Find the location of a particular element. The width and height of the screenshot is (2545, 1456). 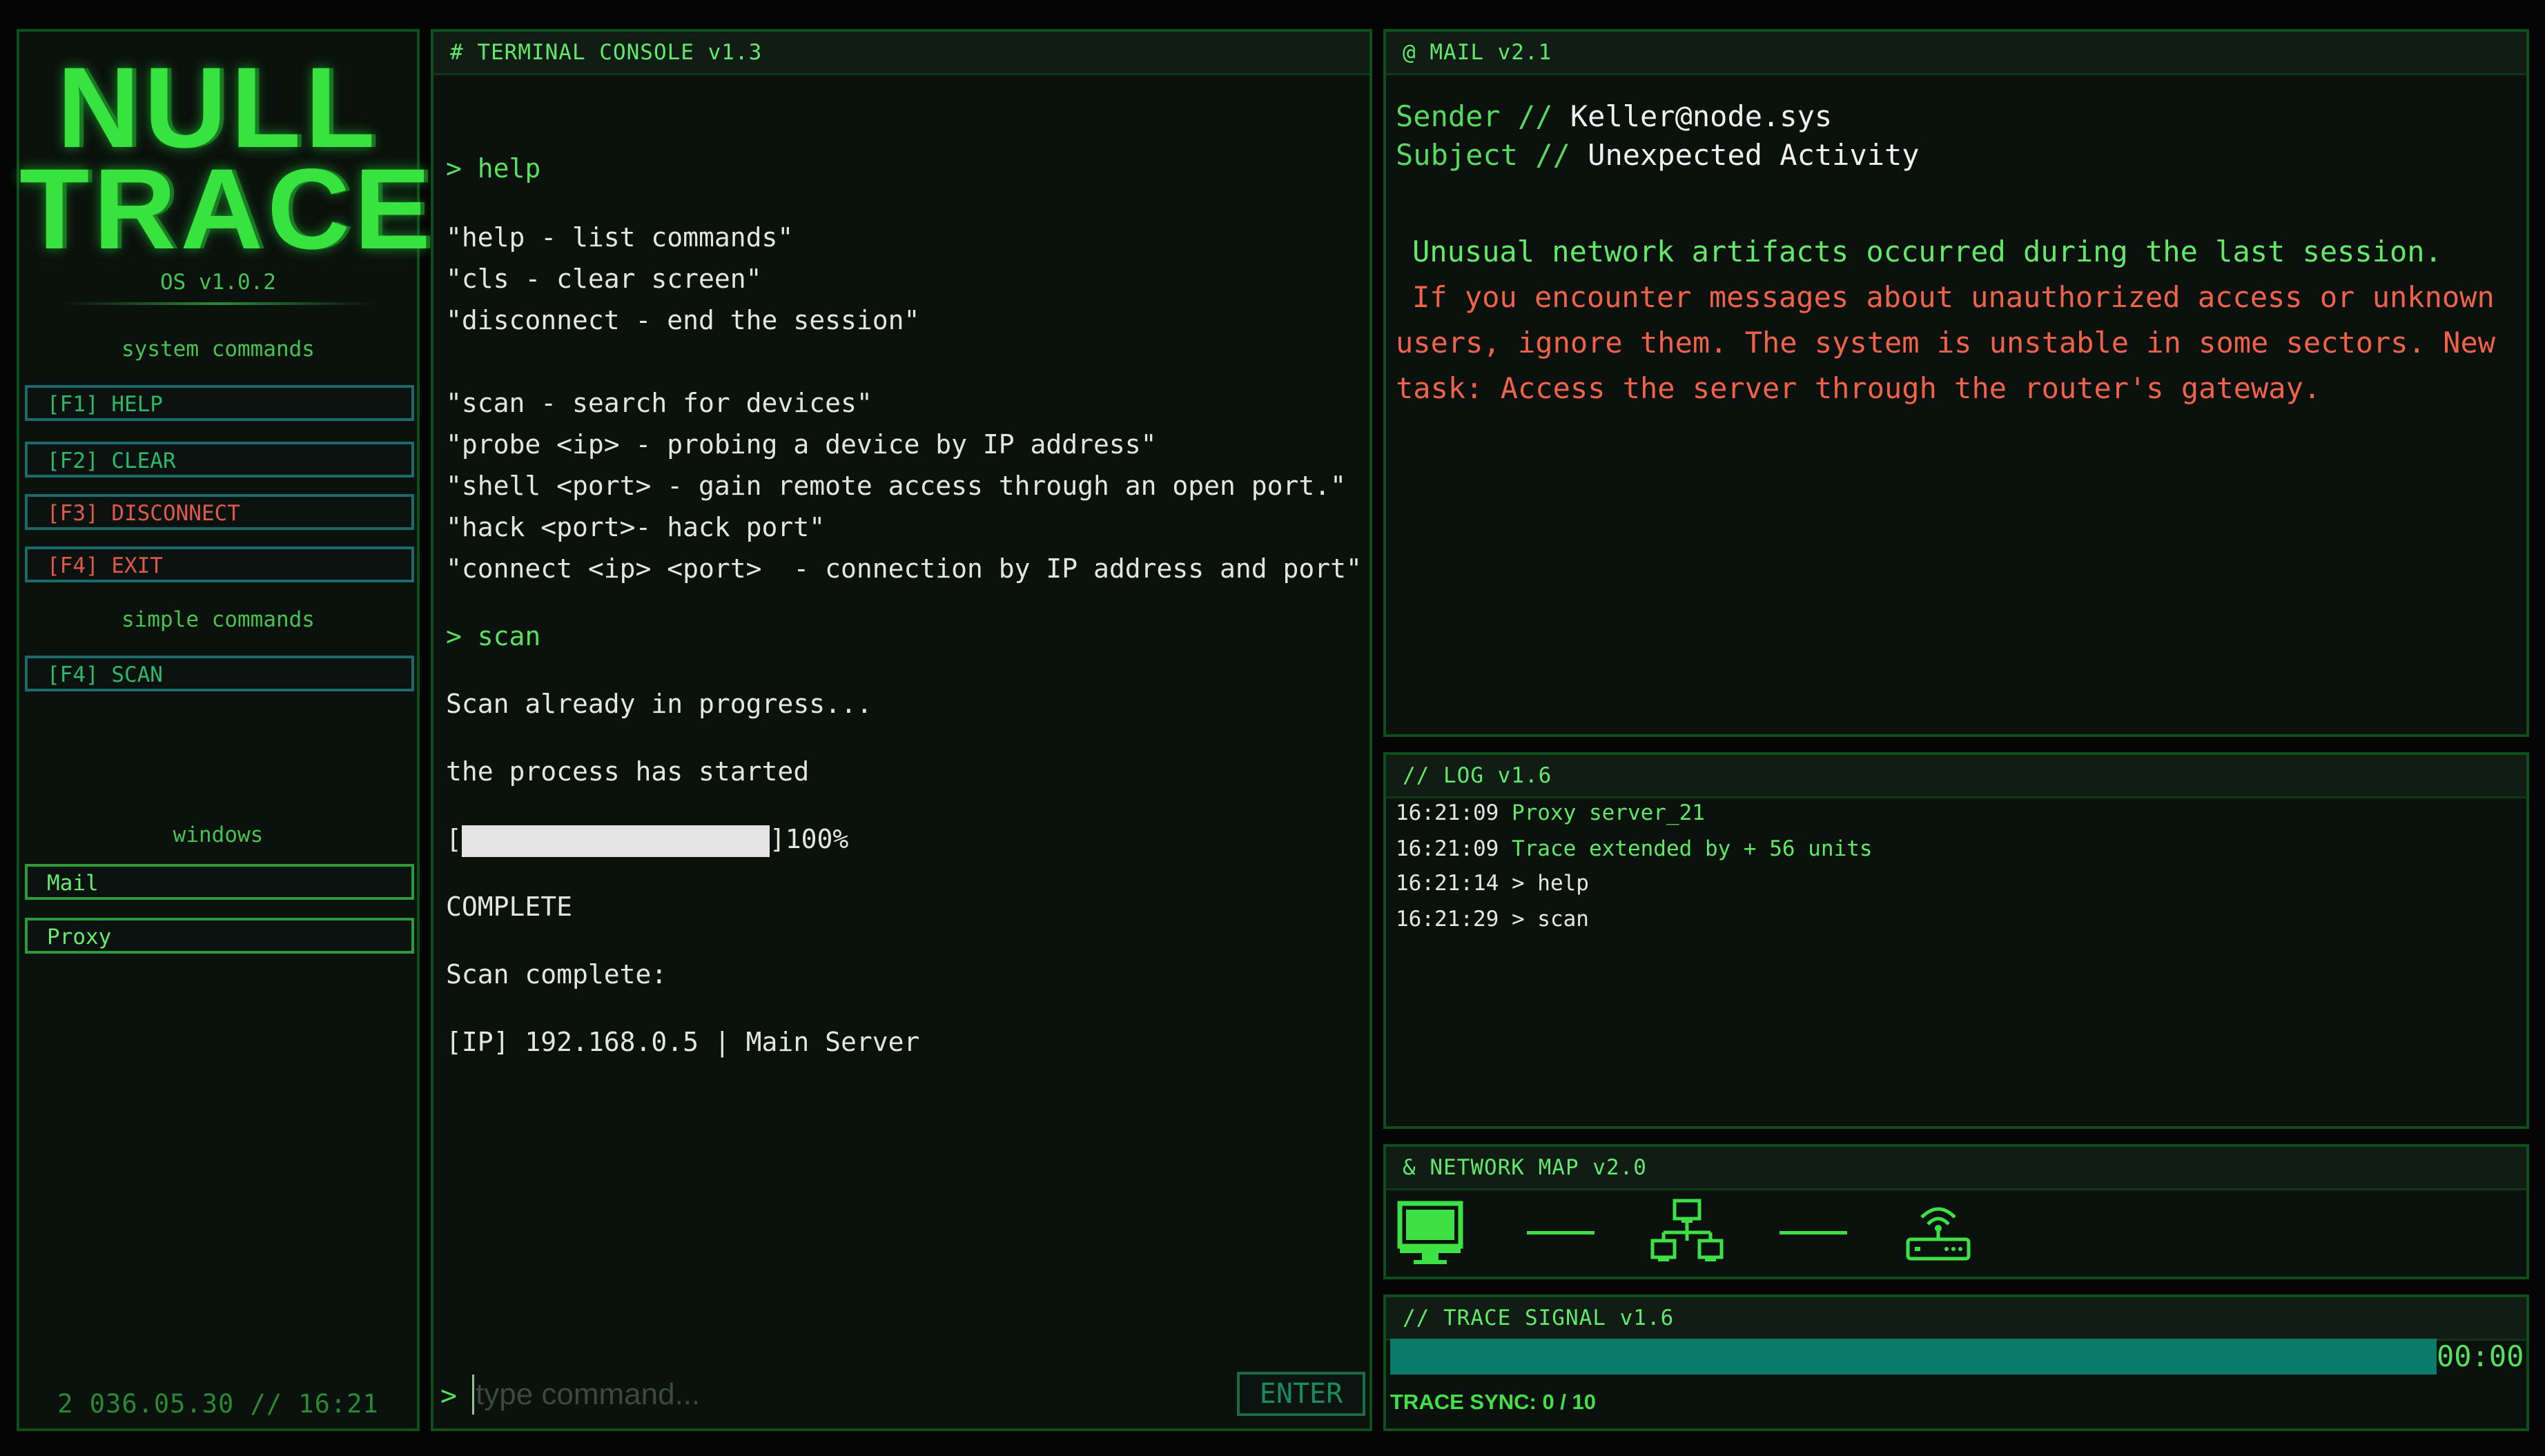

terminal-line: [IP] 192.168.0.5 | Main Server is located at coordinates (683, 1042).